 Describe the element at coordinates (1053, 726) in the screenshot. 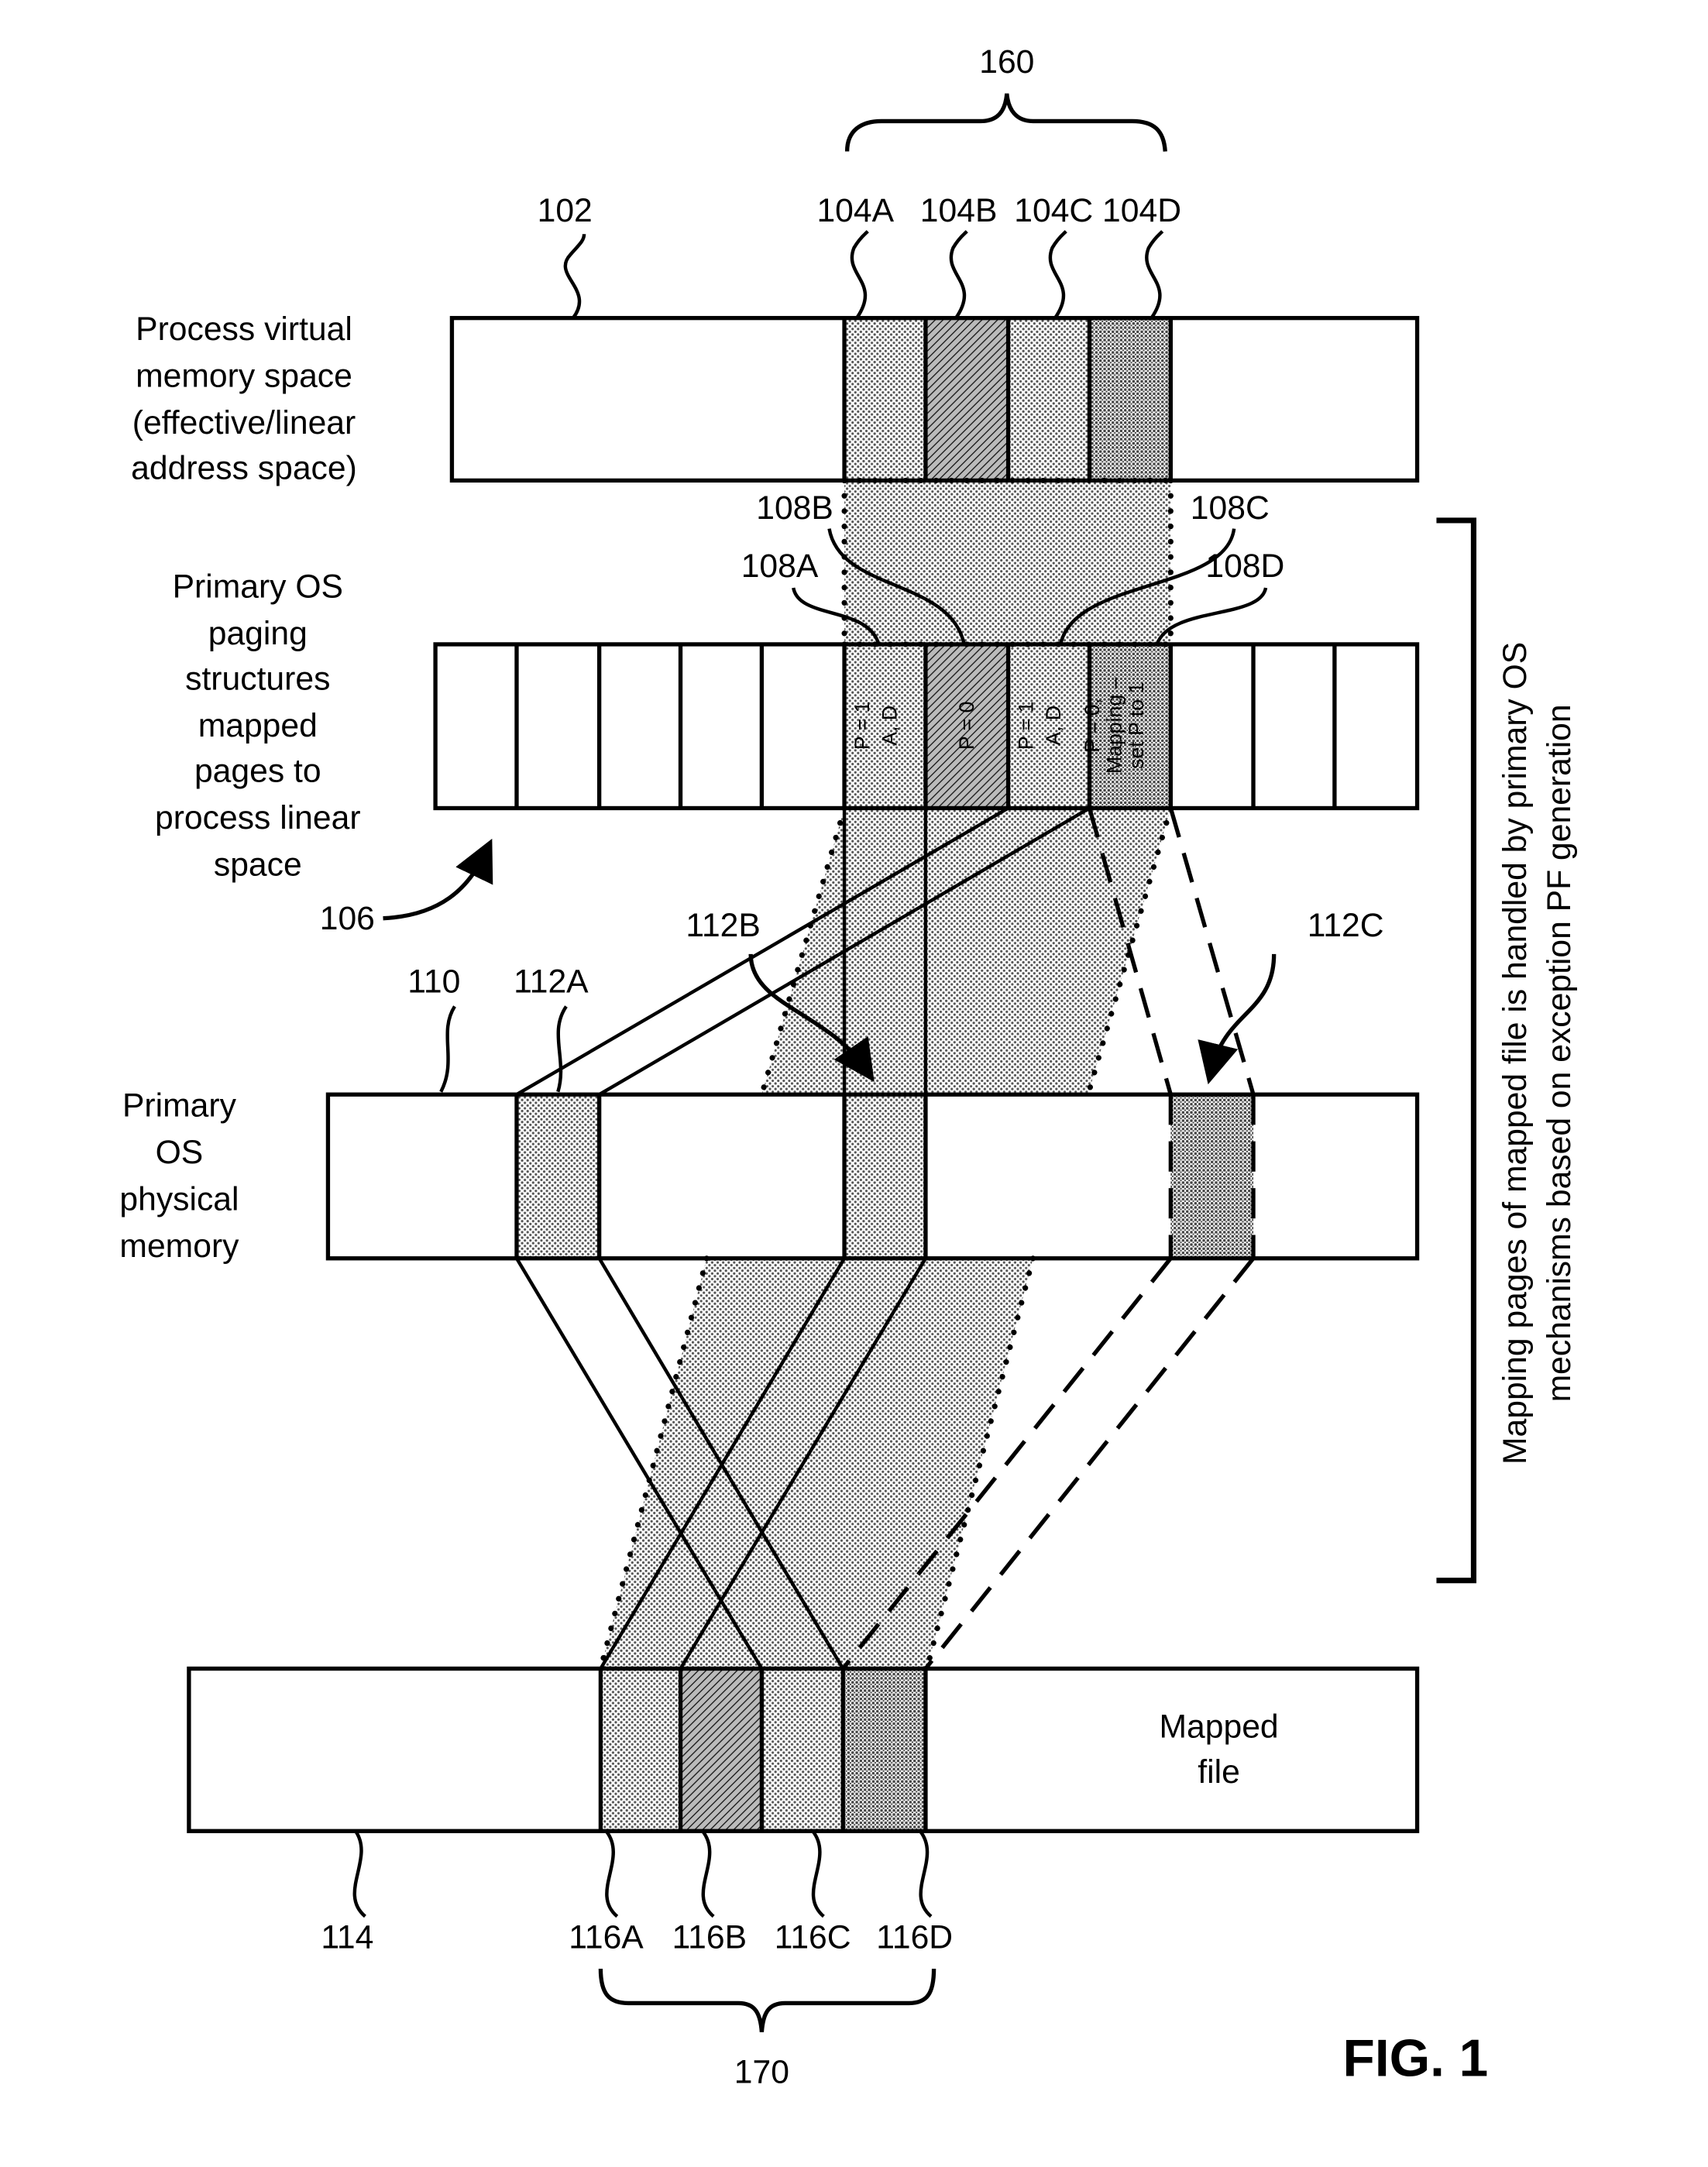

I see `pte-104C-line2: A, D` at that location.